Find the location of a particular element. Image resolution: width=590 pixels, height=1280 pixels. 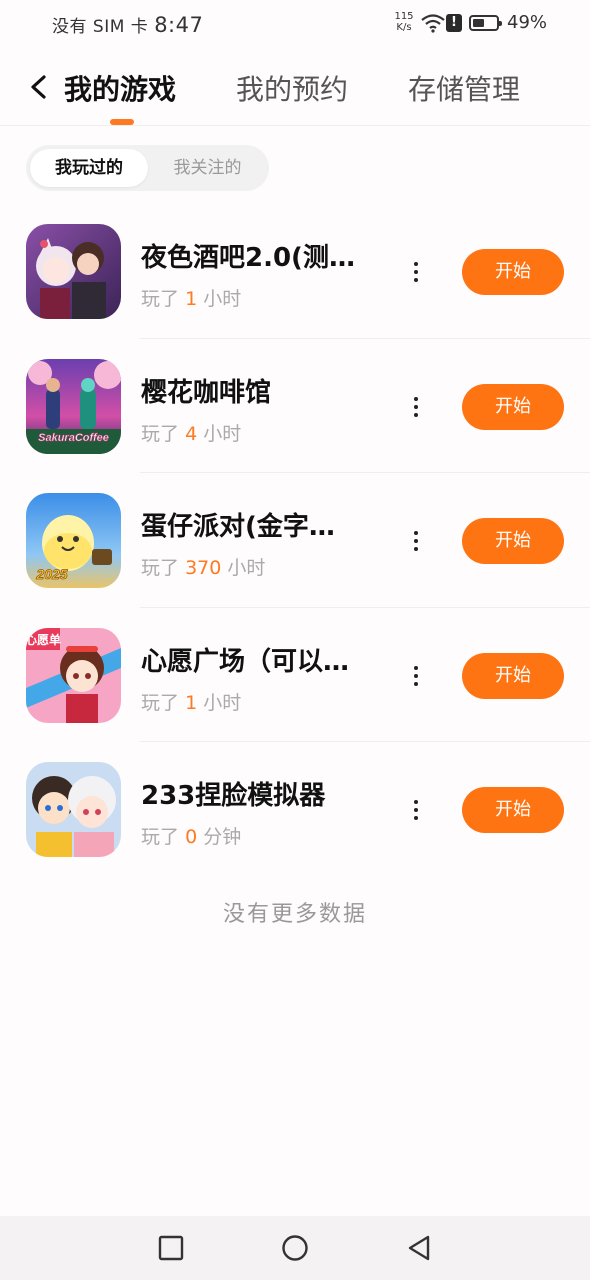

game-name: 樱花咖啡馆 is located at coordinates (261, 390).